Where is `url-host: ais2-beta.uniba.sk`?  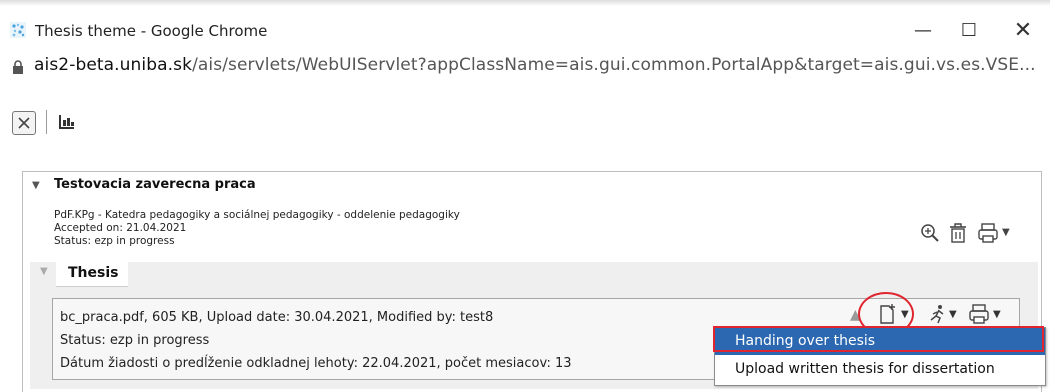 url-host: ais2-beta.uniba.sk is located at coordinates (113, 65).